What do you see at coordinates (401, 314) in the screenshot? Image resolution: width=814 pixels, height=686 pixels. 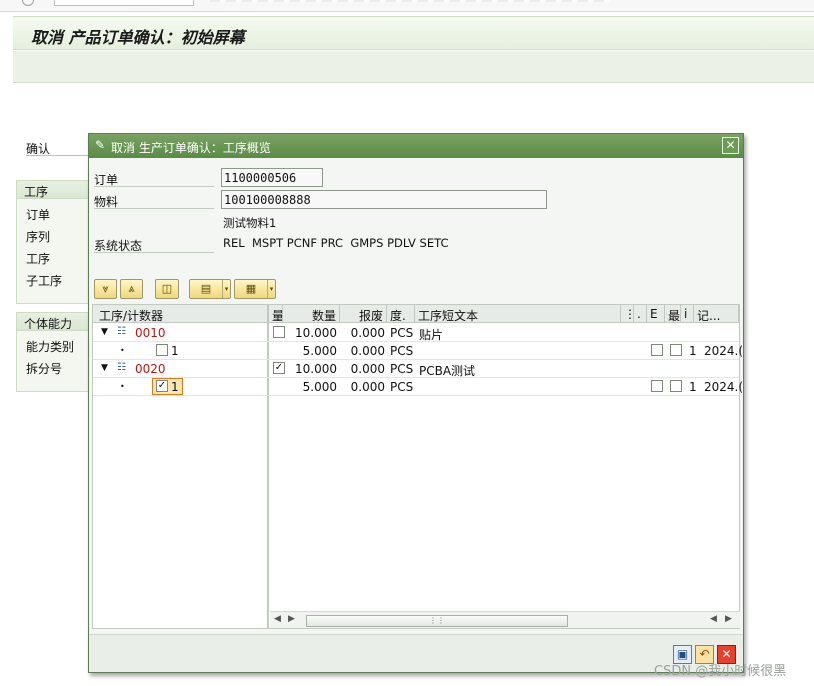 I see `col-unit: 度.` at bounding box center [401, 314].